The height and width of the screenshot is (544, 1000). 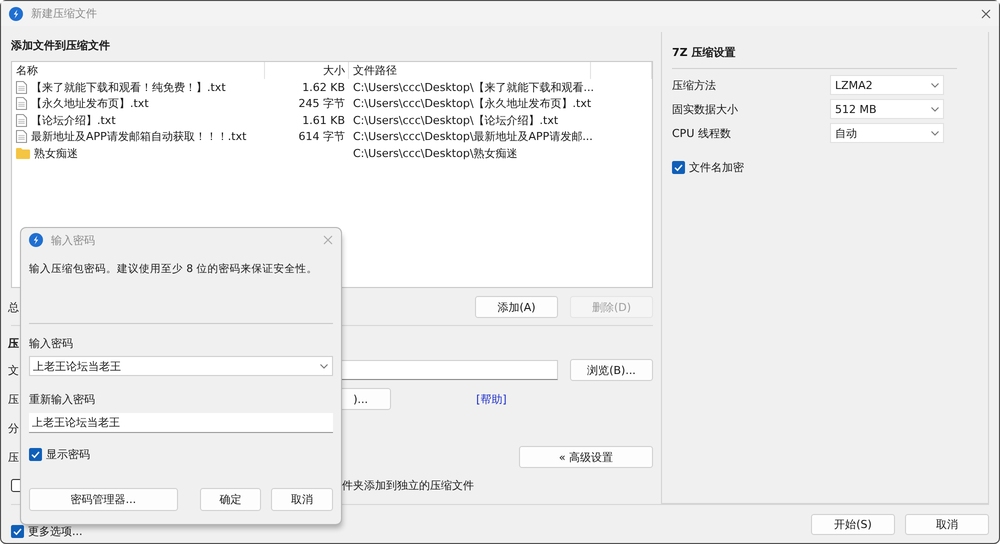 What do you see at coordinates (13, 370) in the screenshot?
I see `field-label: 文` at bounding box center [13, 370].